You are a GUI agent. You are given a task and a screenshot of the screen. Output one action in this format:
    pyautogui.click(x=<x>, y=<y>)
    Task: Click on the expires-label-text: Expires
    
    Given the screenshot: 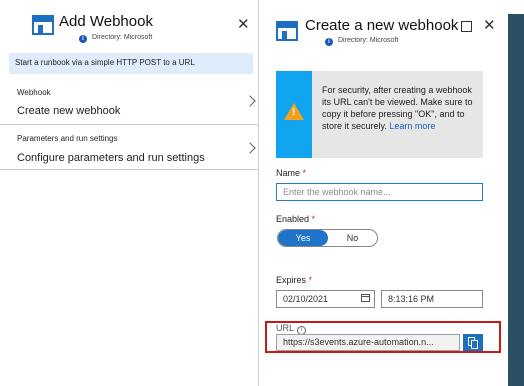 What is the action you would take?
    pyautogui.click(x=291, y=280)
    